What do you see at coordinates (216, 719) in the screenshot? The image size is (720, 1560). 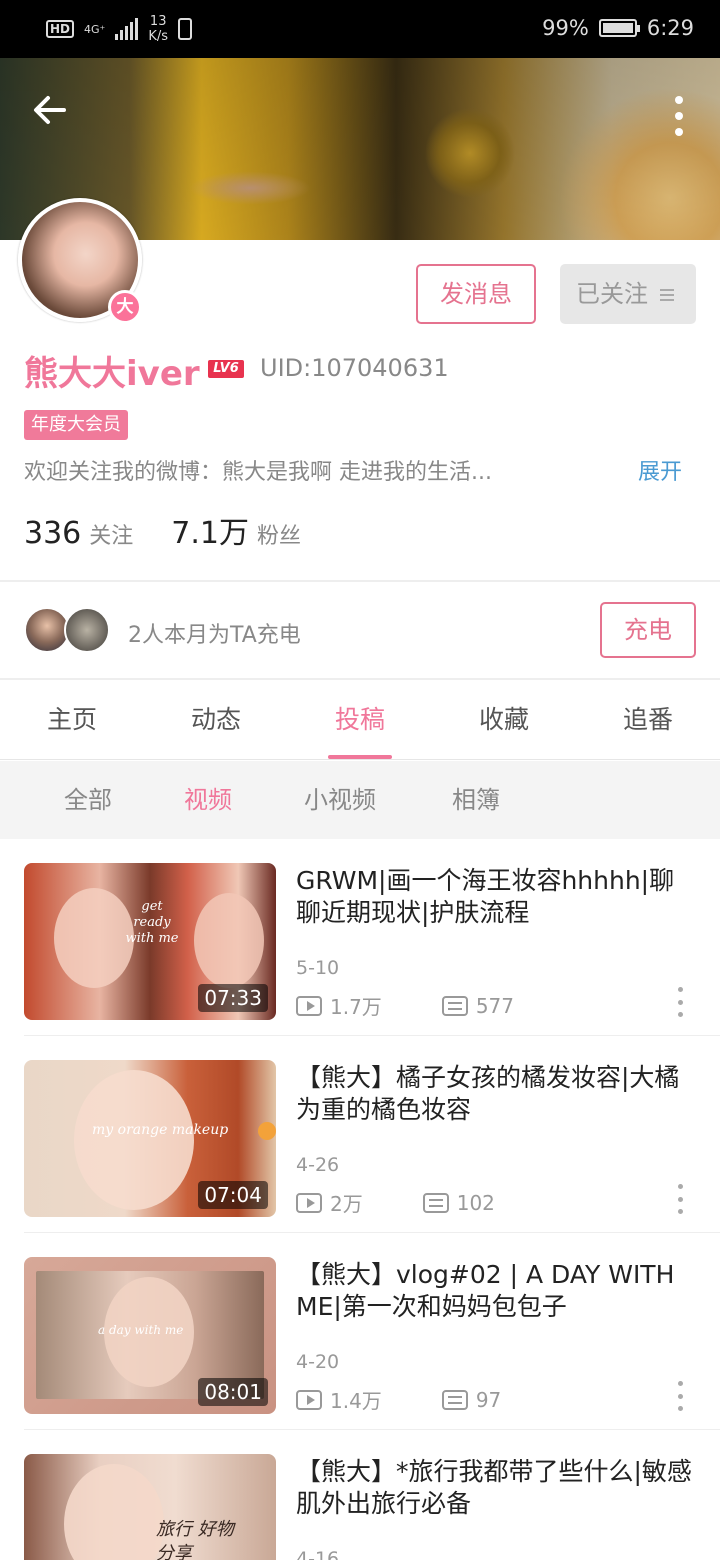 I see `tab-dynamic: 动态` at bounding box center [216, 719].